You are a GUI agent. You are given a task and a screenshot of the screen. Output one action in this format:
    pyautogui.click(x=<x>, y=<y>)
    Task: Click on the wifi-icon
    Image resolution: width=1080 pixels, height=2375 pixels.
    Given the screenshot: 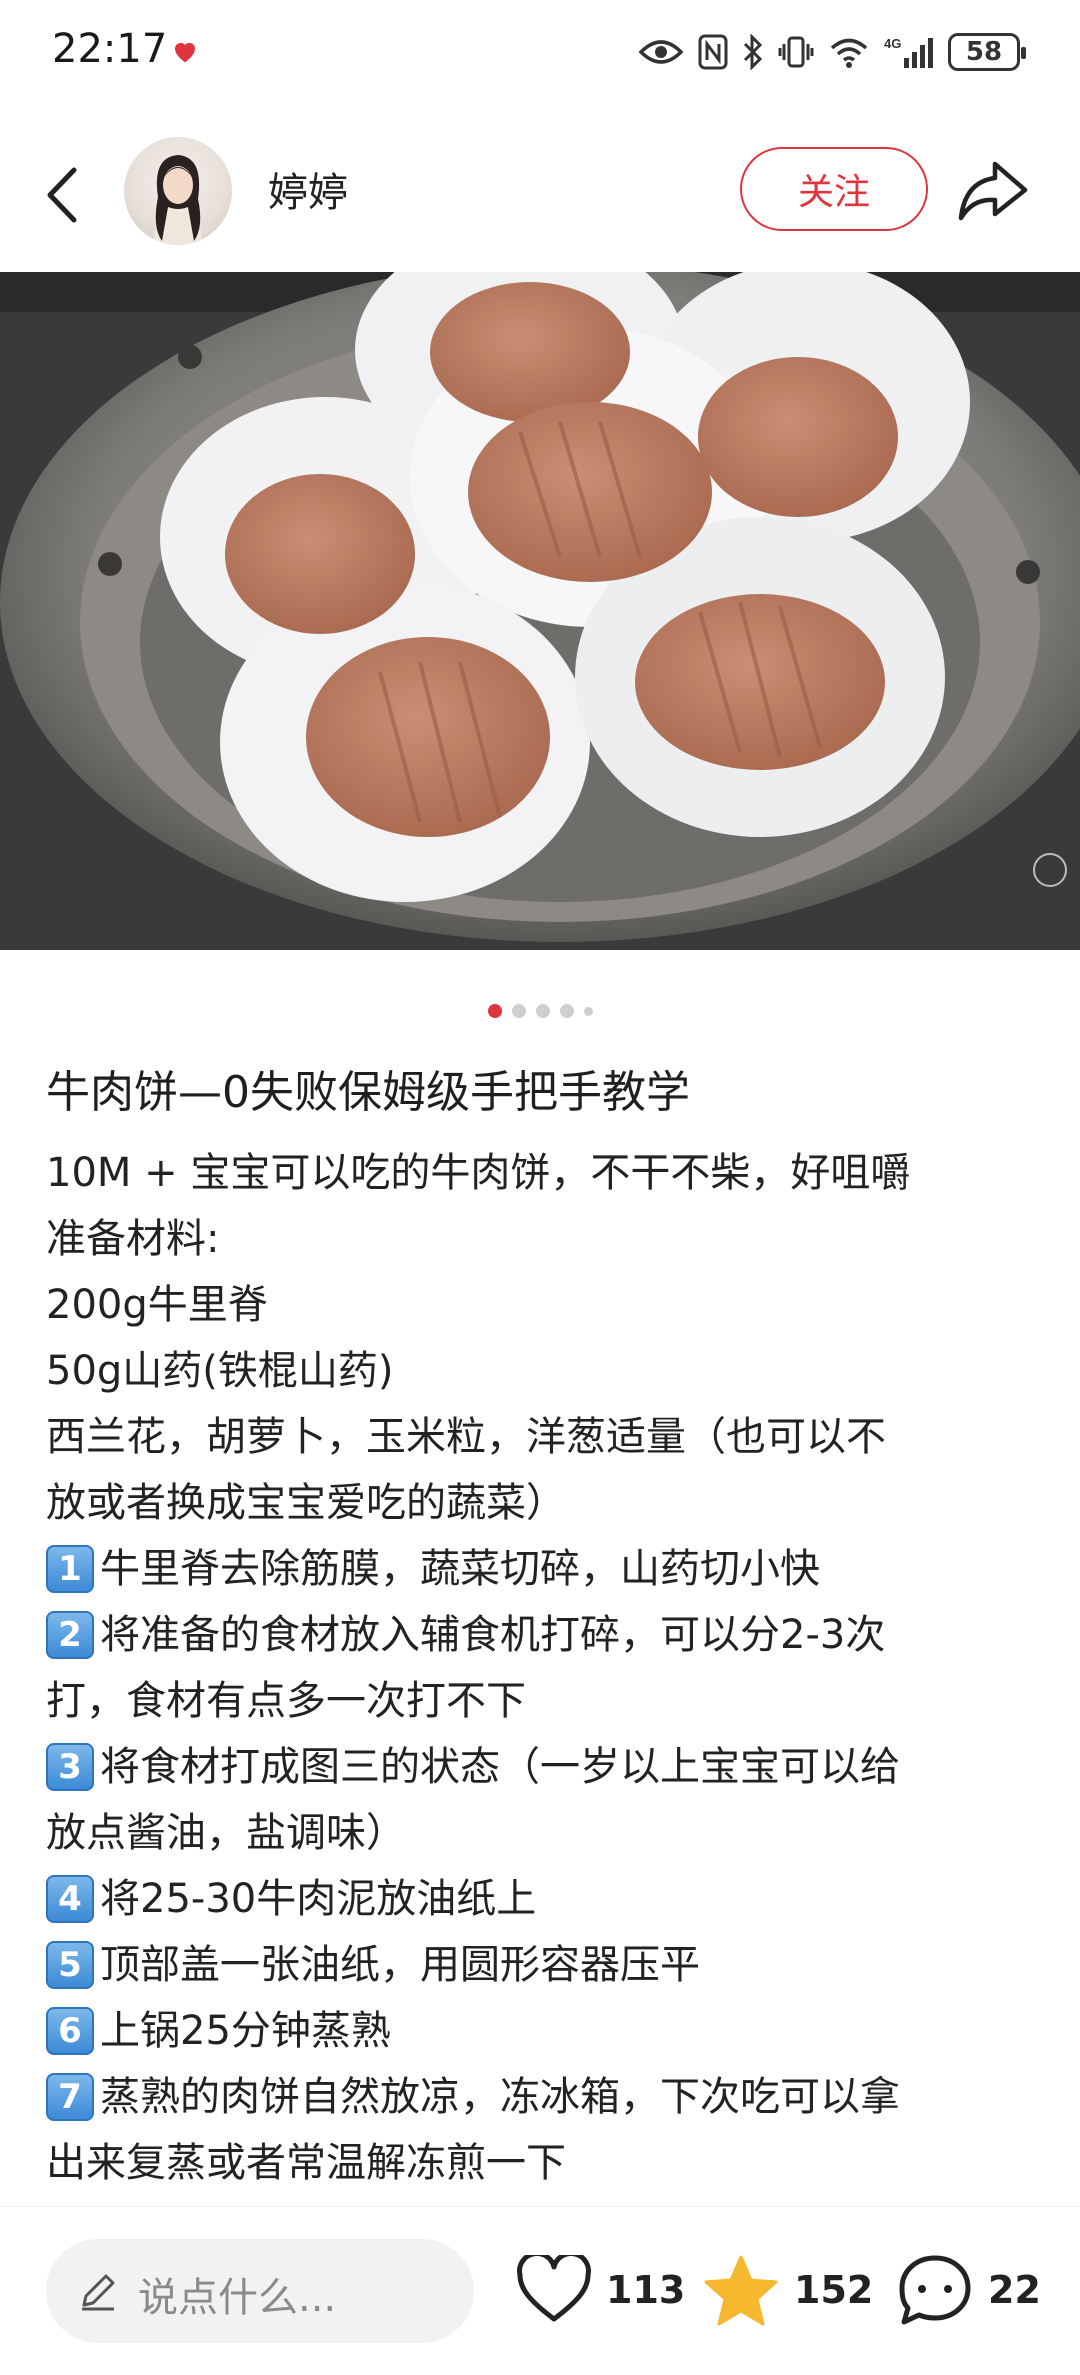 What is the action you would take?
    pyautogui.click(x=849, y=53)
    